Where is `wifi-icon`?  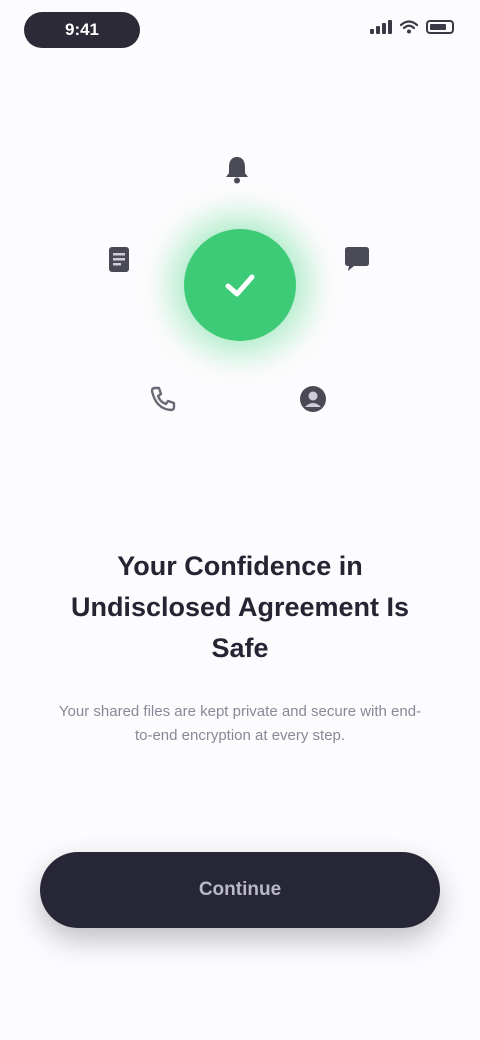
wifi-icon is located at coordinates (409, 27).